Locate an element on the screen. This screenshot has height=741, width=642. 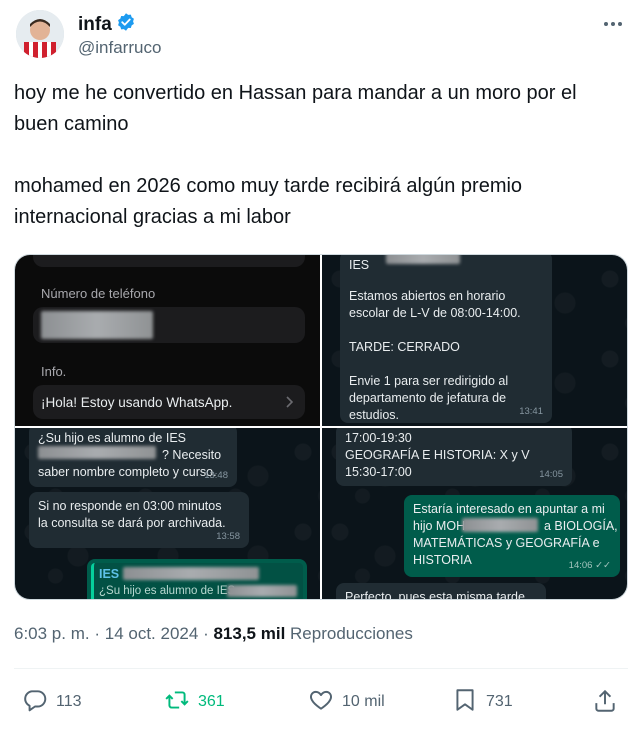
divider is located at coordinates (321, 668).